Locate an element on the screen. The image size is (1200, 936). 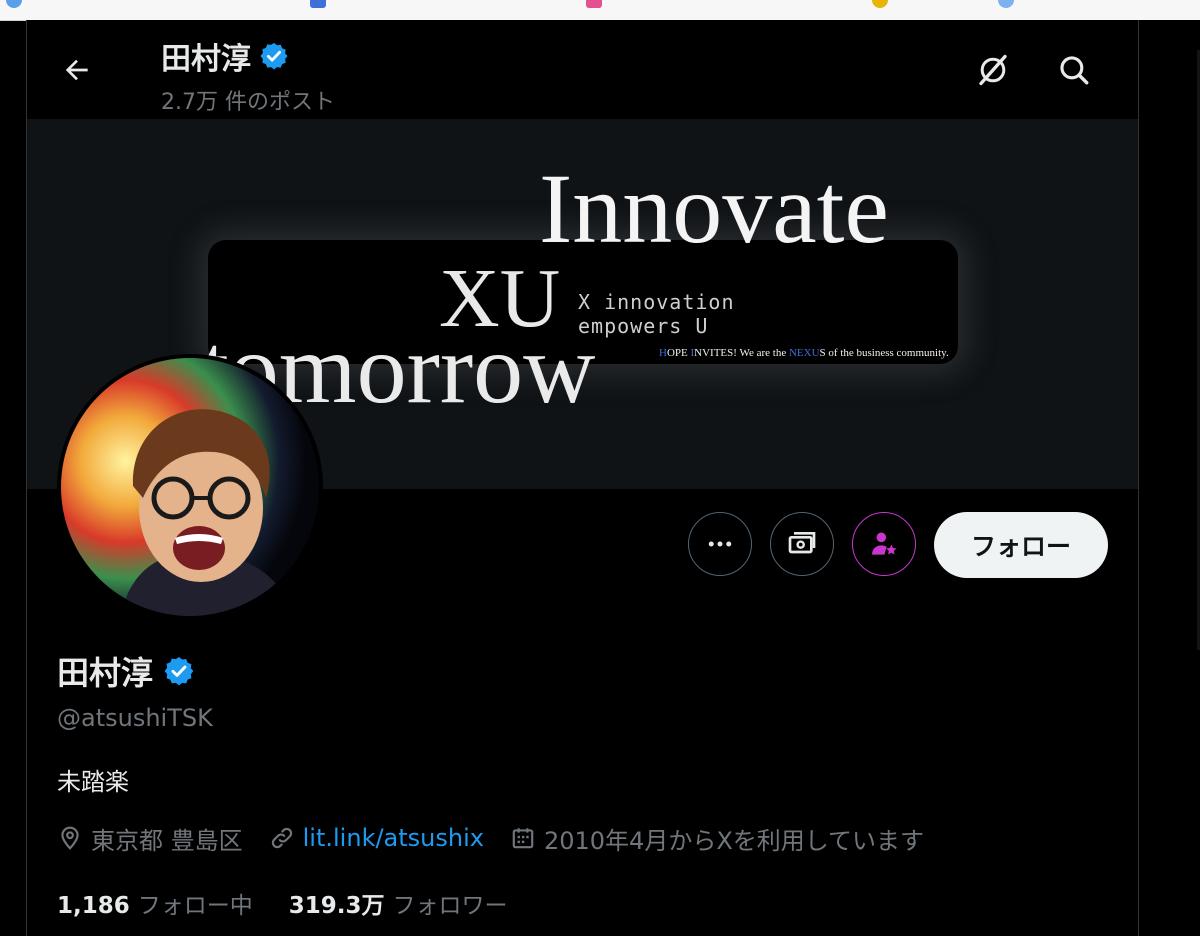
profile-handle: @atsushiTSK is located at coordinates (135, 718).